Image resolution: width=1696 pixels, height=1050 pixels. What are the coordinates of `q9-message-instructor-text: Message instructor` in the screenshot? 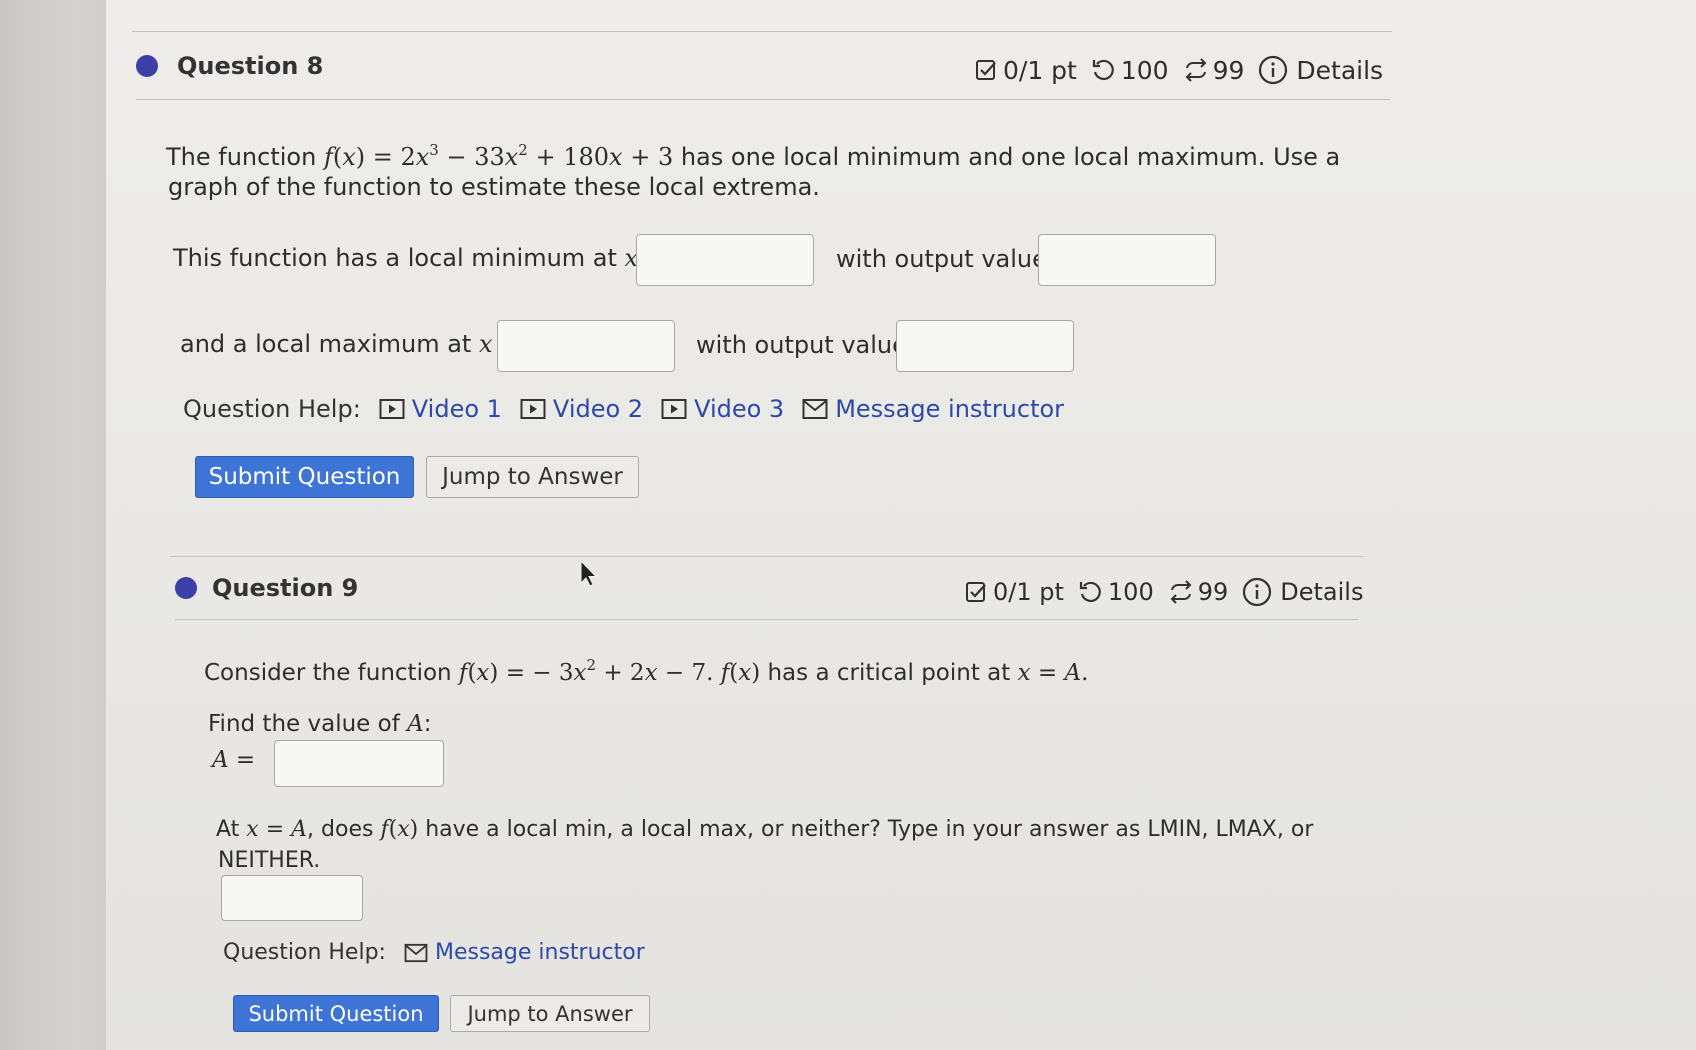 It's located at (539, 952).